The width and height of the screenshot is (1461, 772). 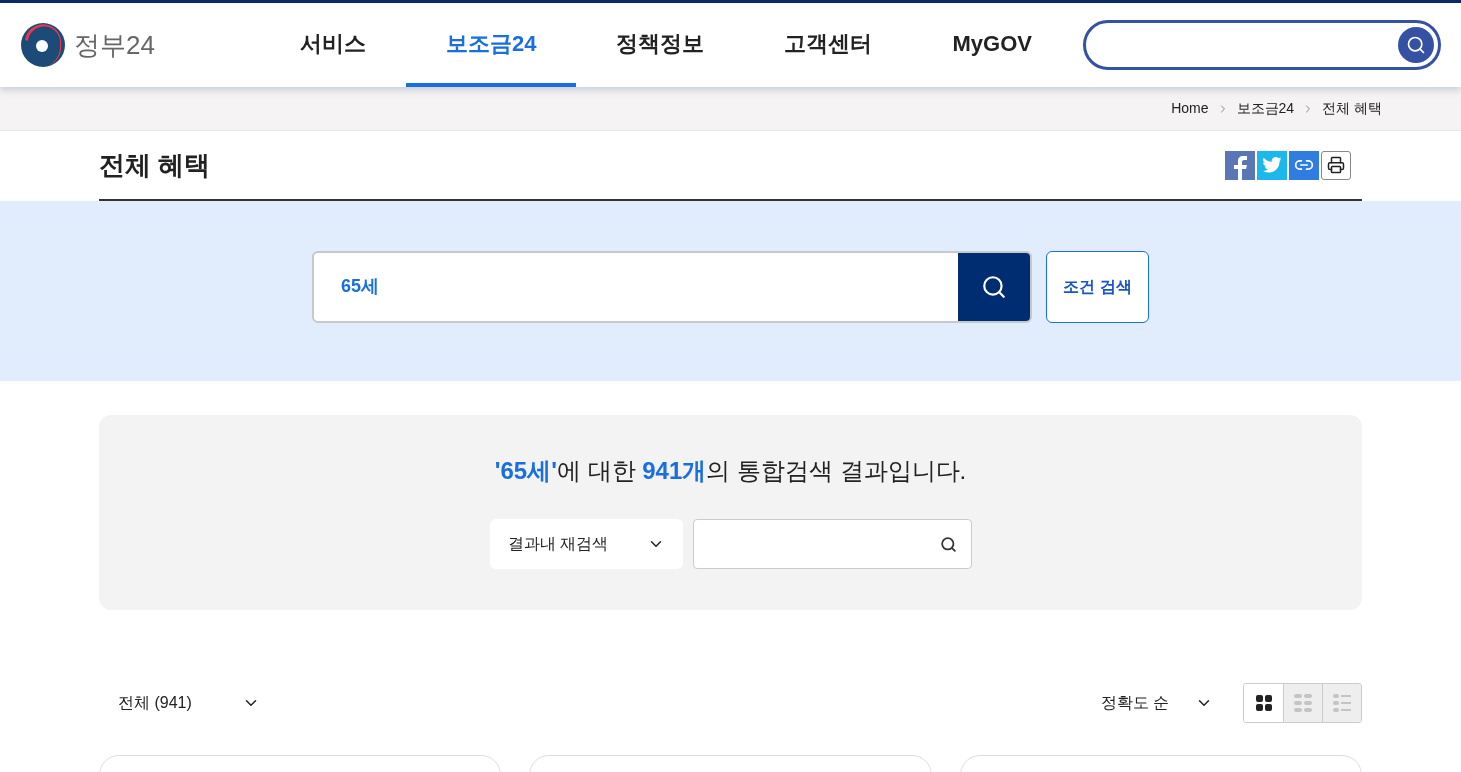 I want to click on print-icon, so click(x=1336, y=165).